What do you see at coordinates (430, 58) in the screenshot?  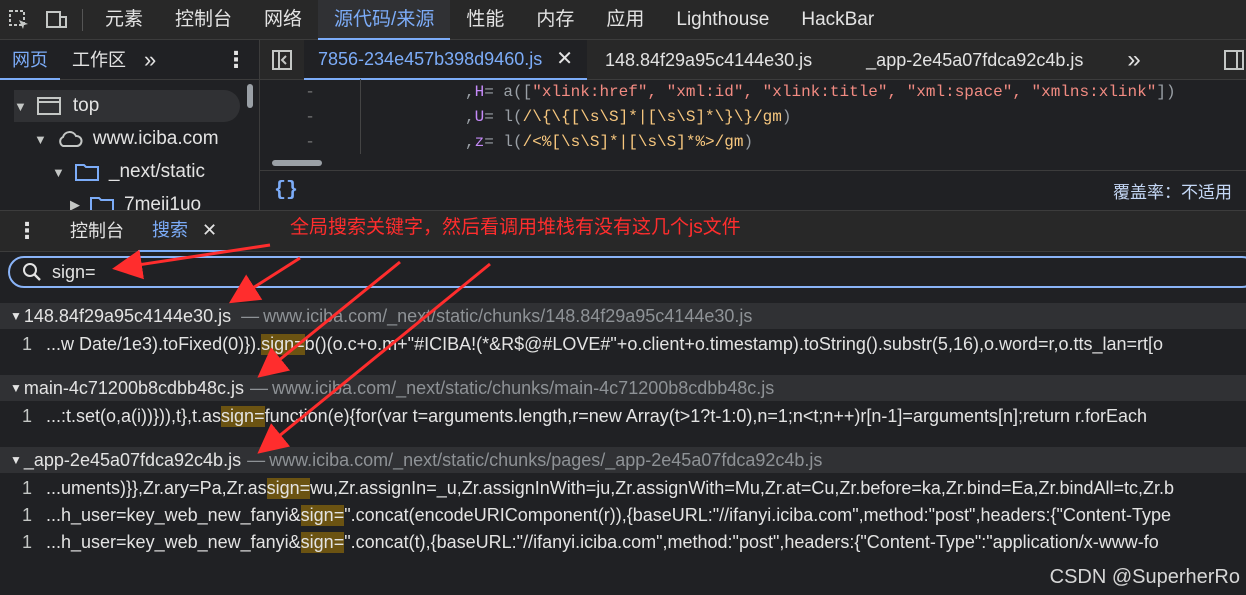 I see `editor-tab-label: 7856-234e457b398d9460.js` at bounding box center [430, 58].